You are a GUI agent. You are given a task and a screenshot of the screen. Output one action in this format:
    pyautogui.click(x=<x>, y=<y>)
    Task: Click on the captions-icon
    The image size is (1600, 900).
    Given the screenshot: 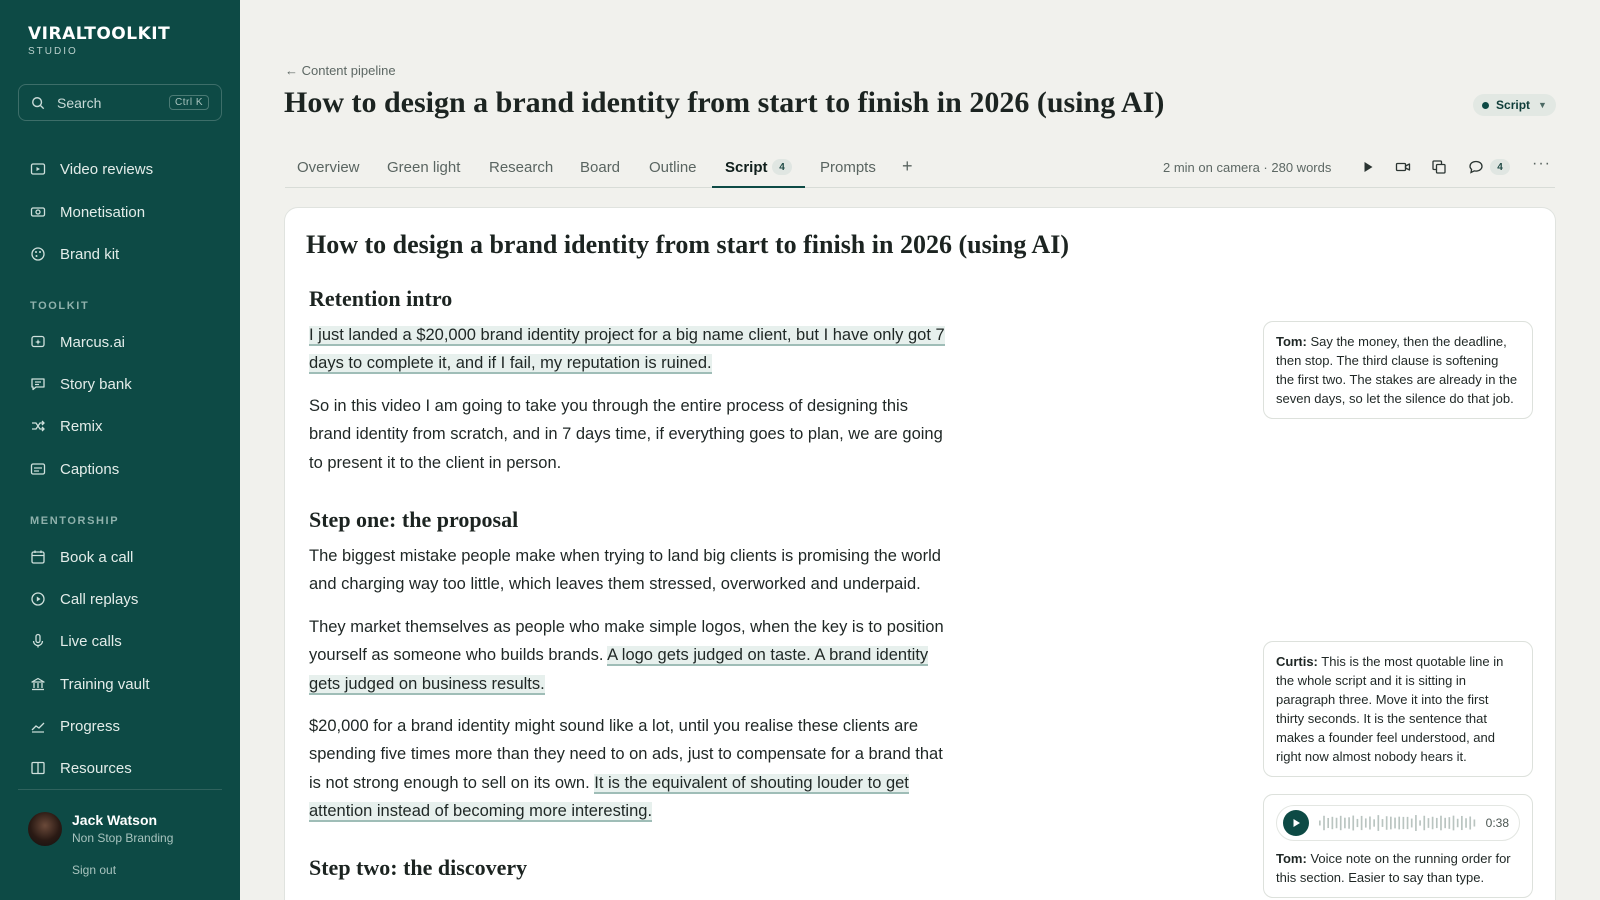 What is the action you would take?
    pyautogui.click(x=38, y=469)
    